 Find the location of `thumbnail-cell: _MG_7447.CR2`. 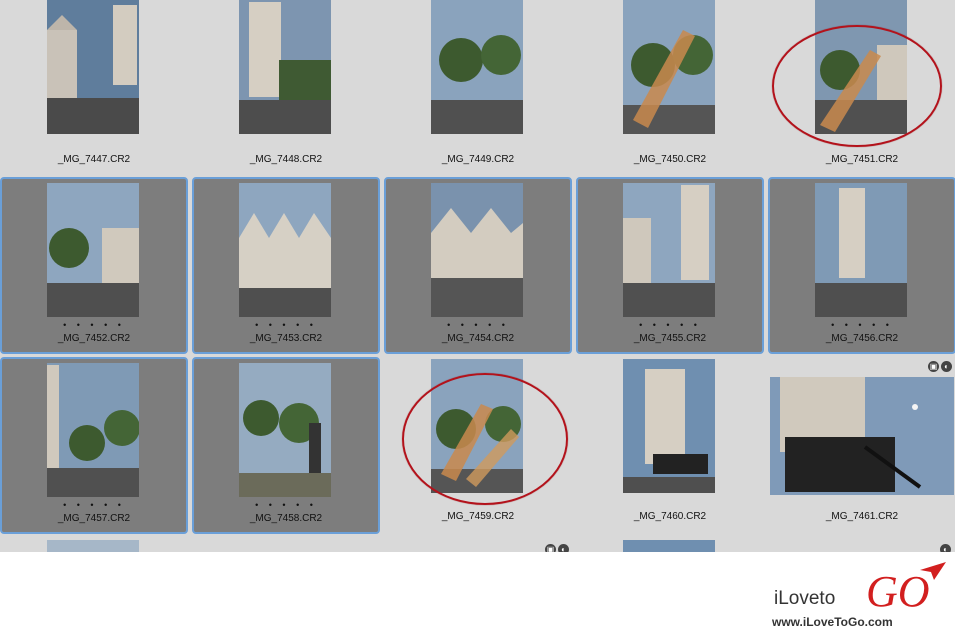

thumbnail-cell: _MG_7447.CR2 is located at coordinates (94, 88).